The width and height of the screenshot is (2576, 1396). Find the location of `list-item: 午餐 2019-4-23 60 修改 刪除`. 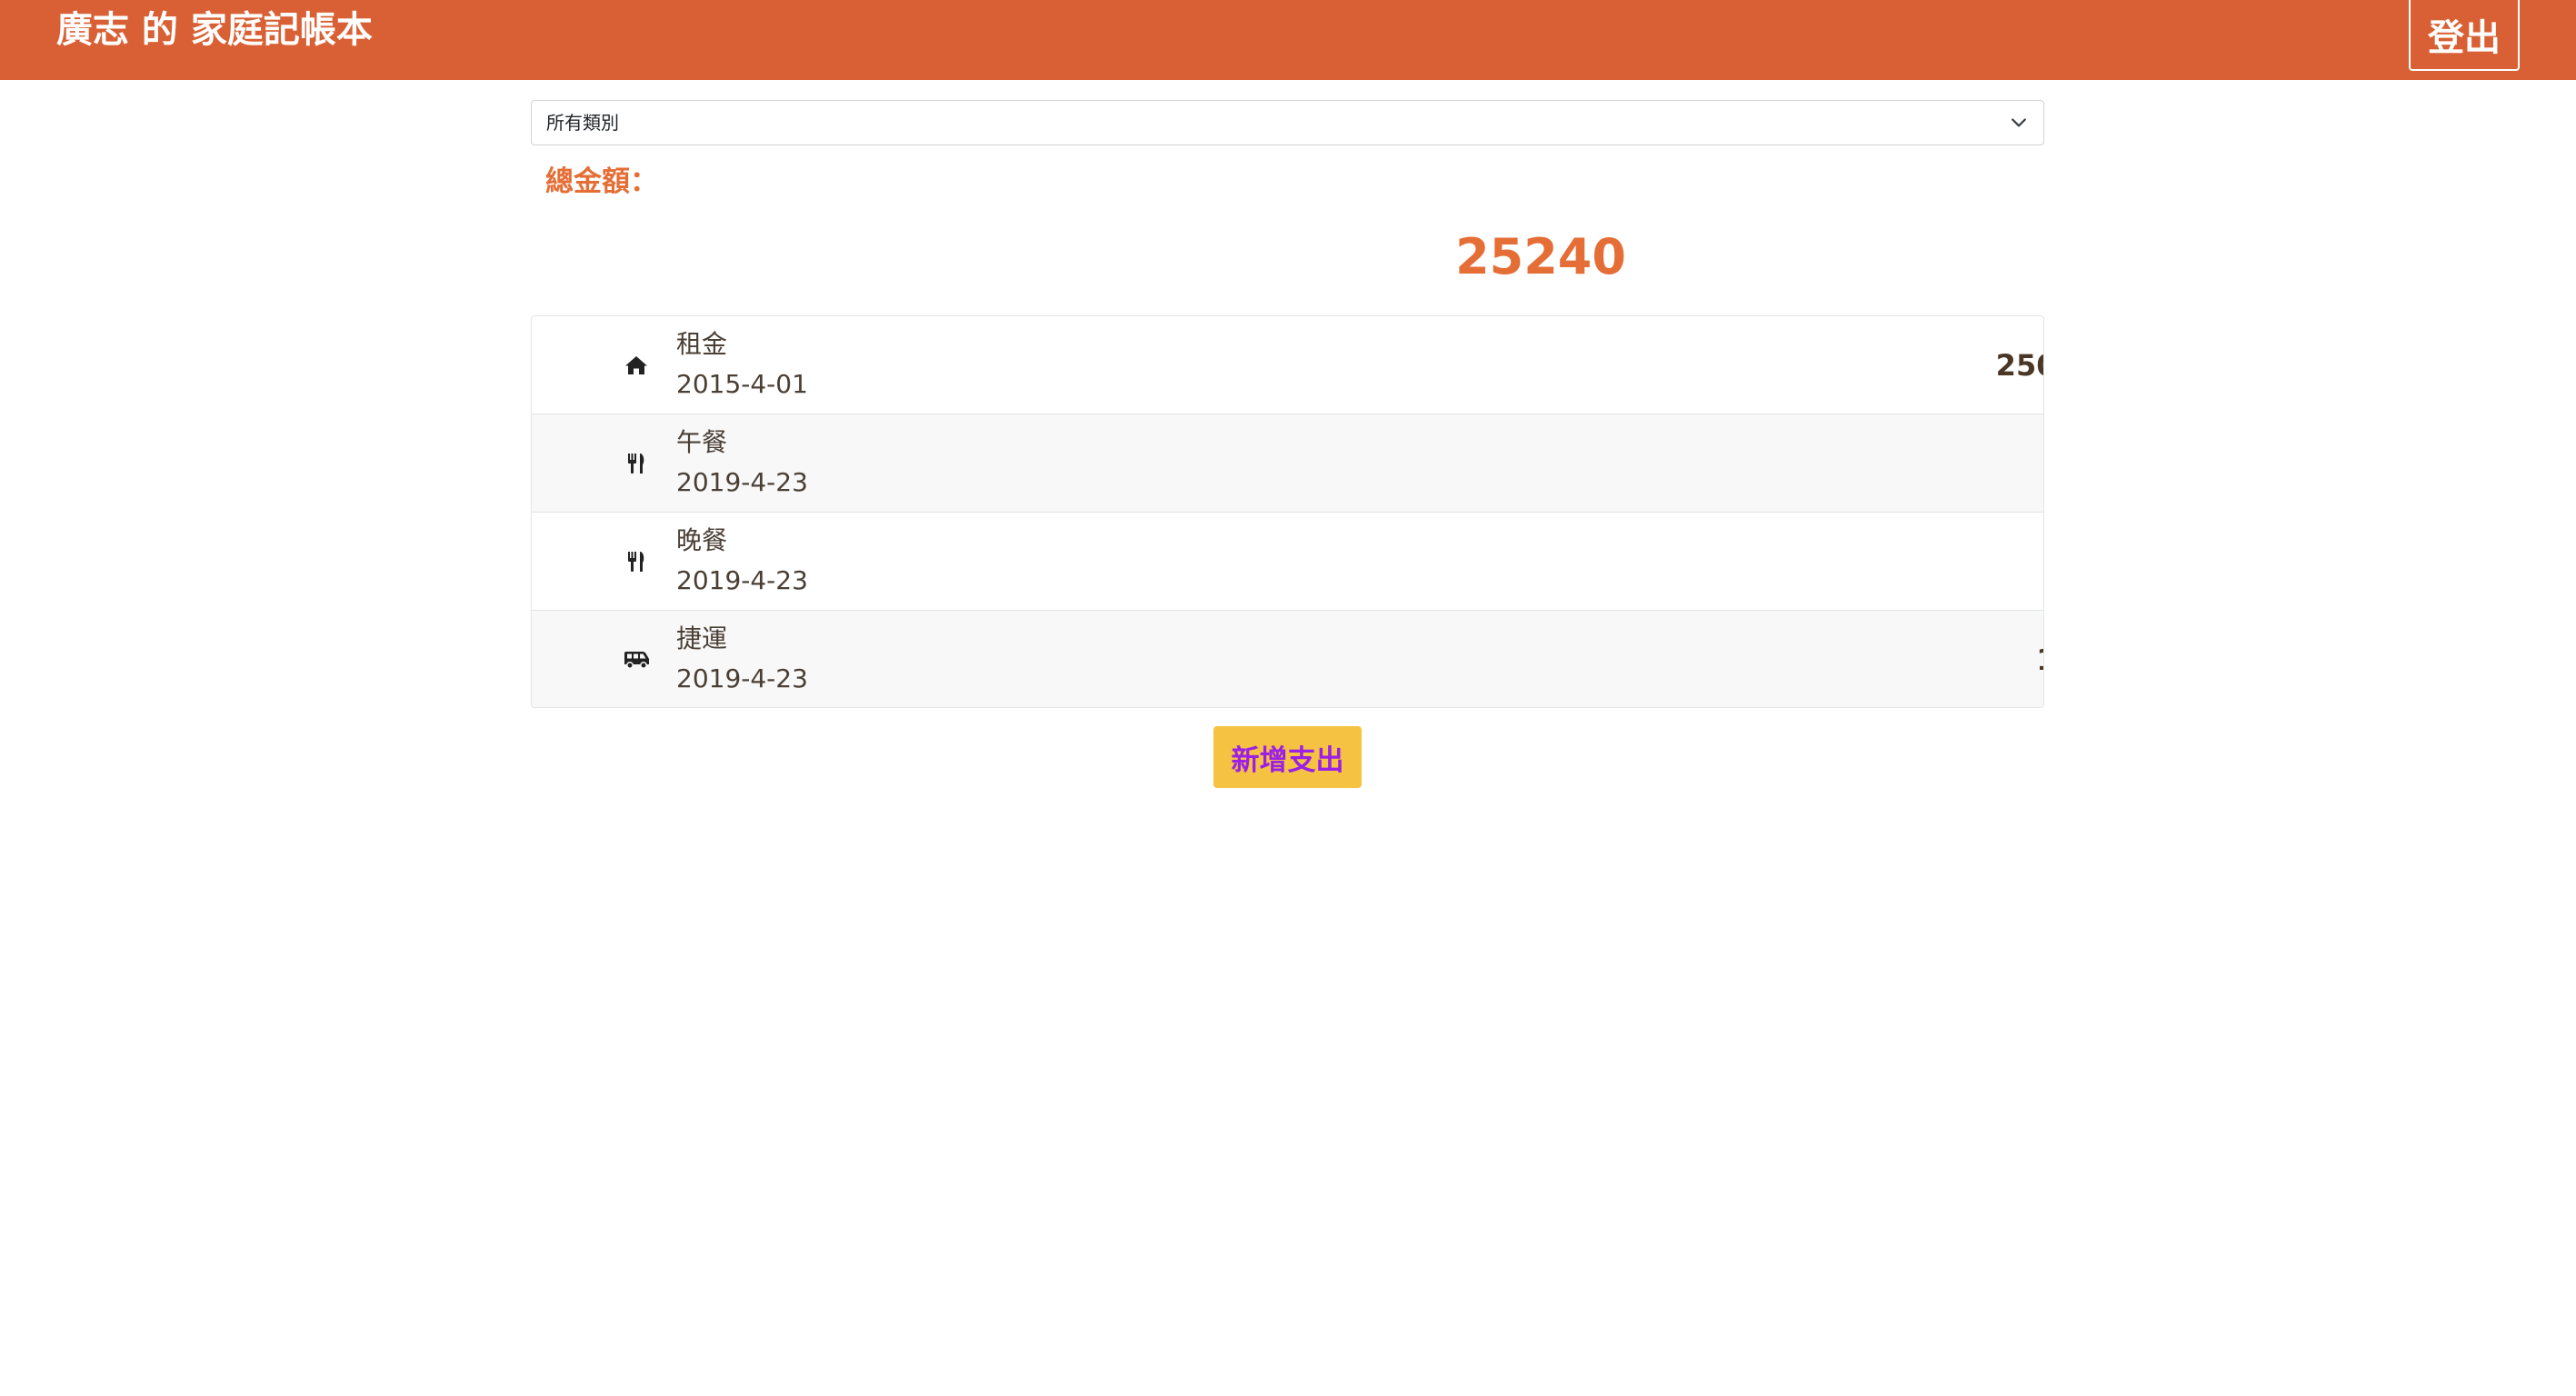

list-item: 午餐 2019-4-23 60 修改 刪除 is located at coordinates (1287, 463).